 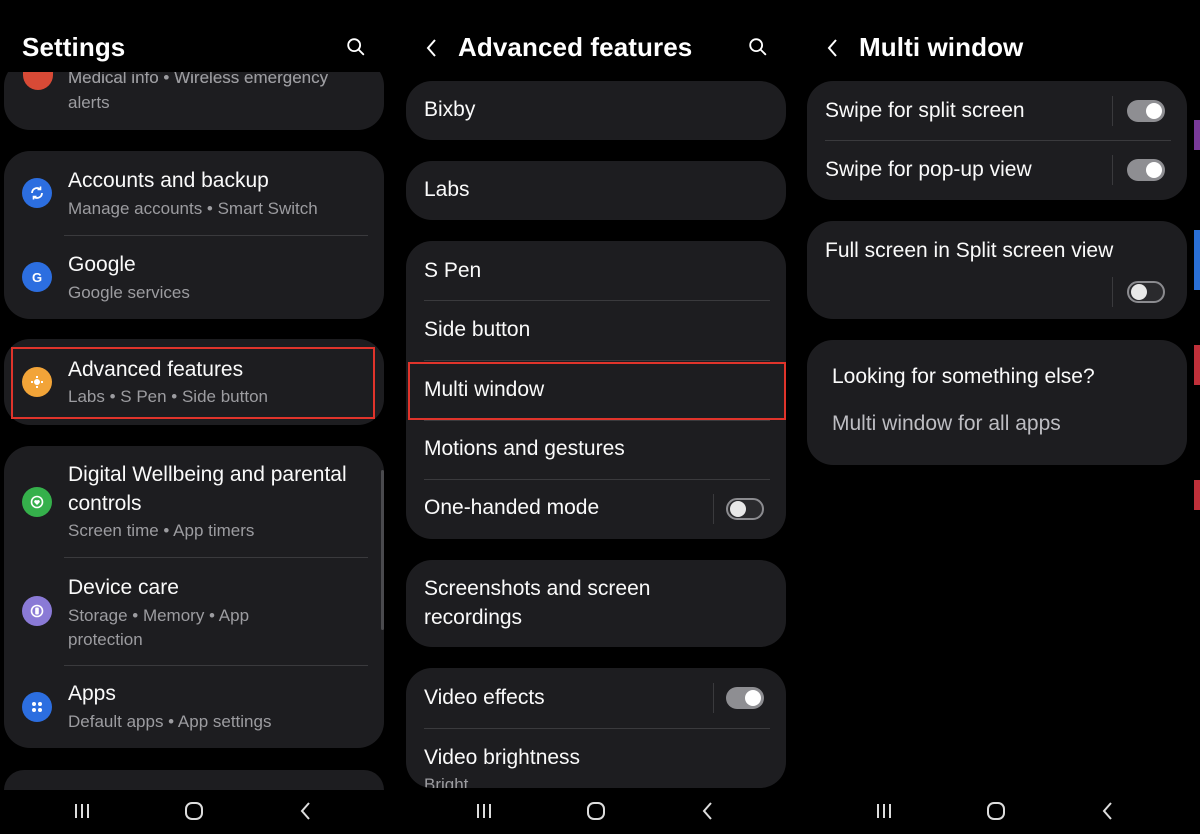 I want to click on wellbeing-icon, so click(x=37, y=502).